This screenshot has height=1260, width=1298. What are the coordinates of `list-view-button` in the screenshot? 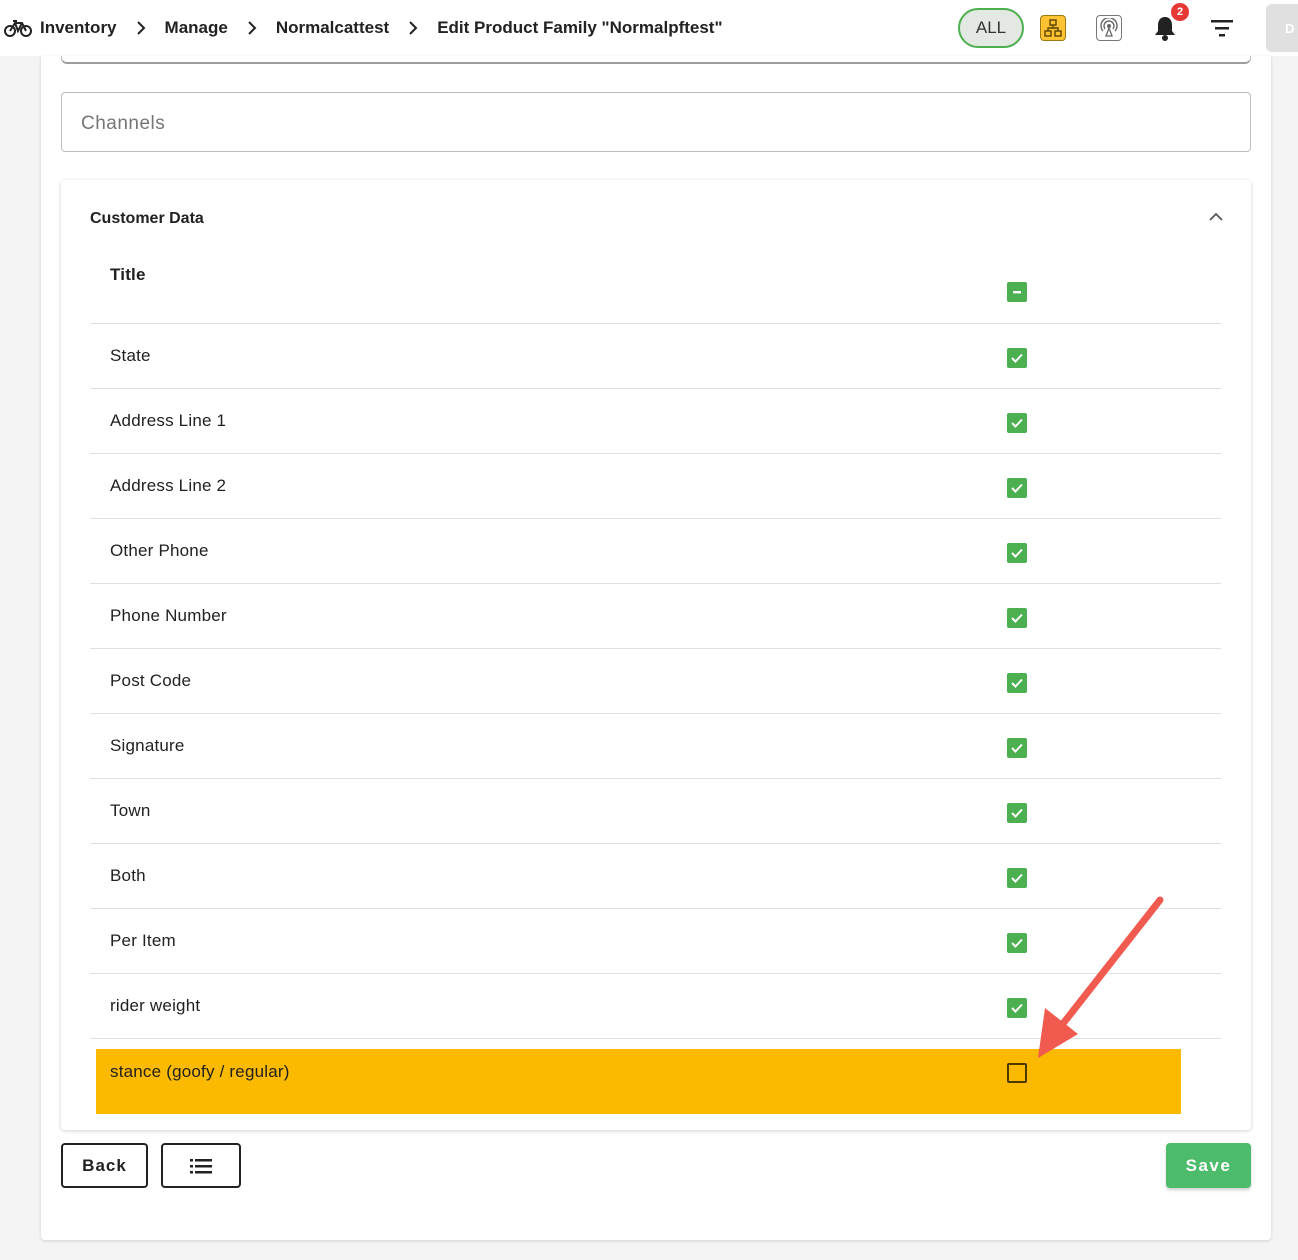 It's located at (201, 1165).